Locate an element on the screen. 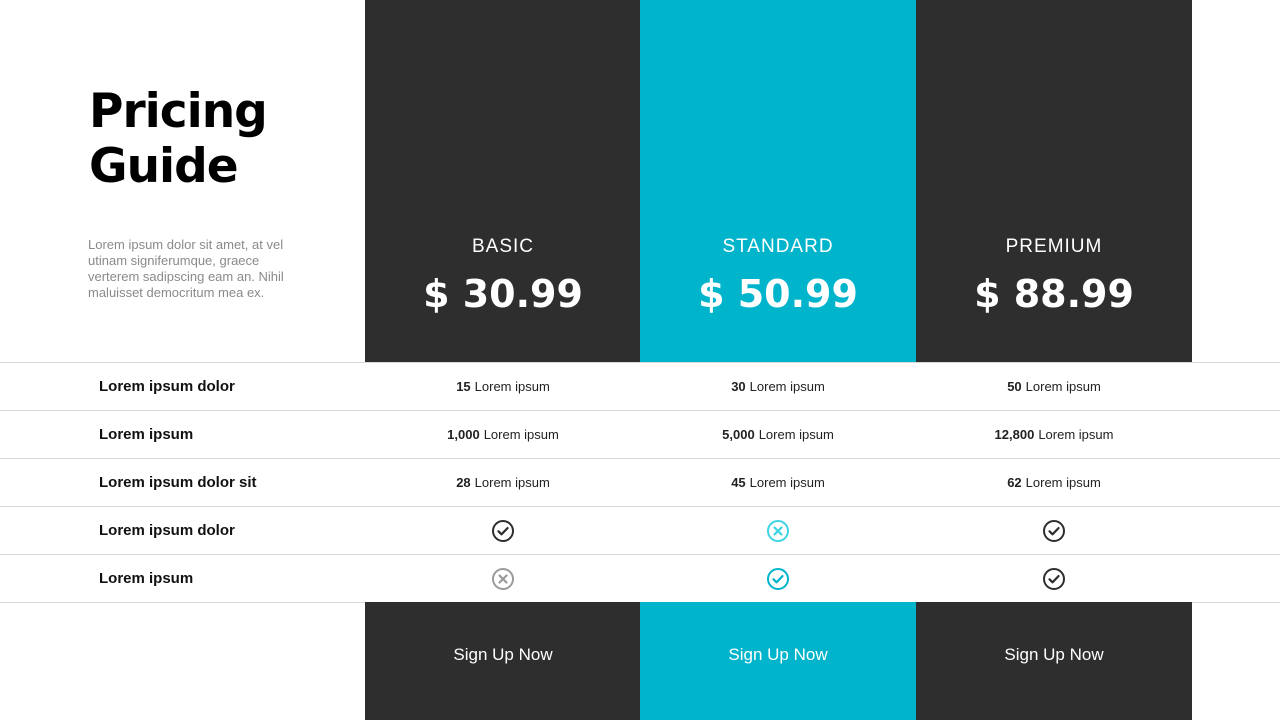  feature-cell: 12,800 Lorem ipsum is located at coordinates (1054, 434).